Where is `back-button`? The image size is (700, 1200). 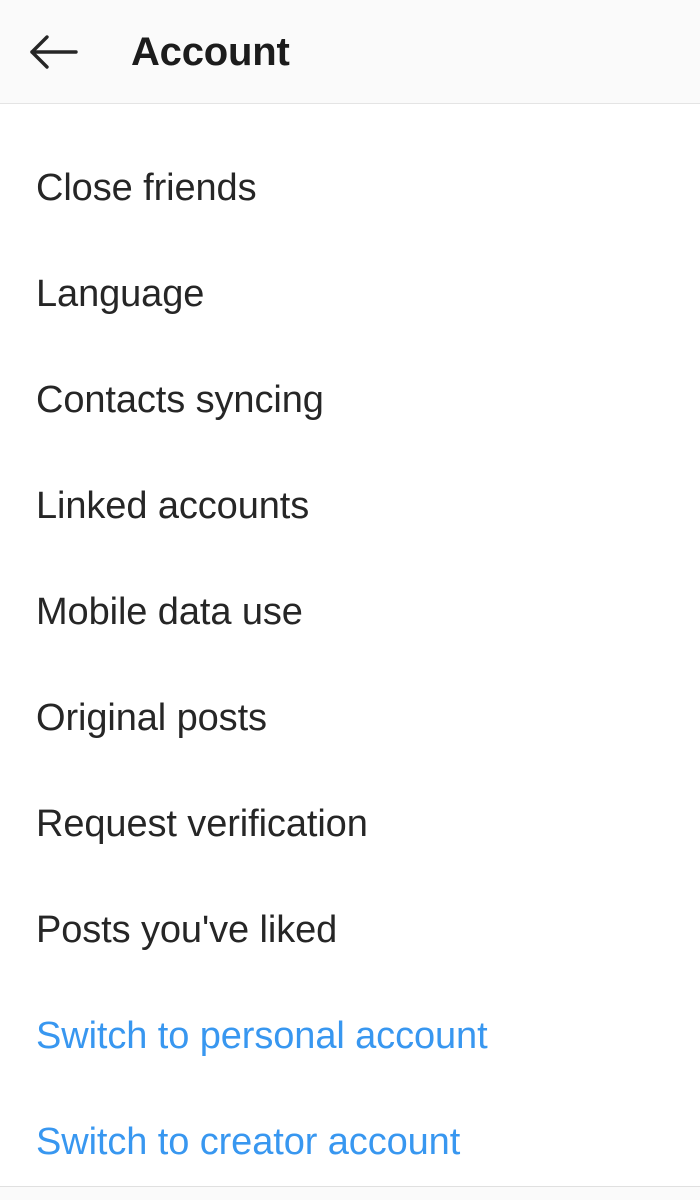 back-button is located at coordinates (54, 52).